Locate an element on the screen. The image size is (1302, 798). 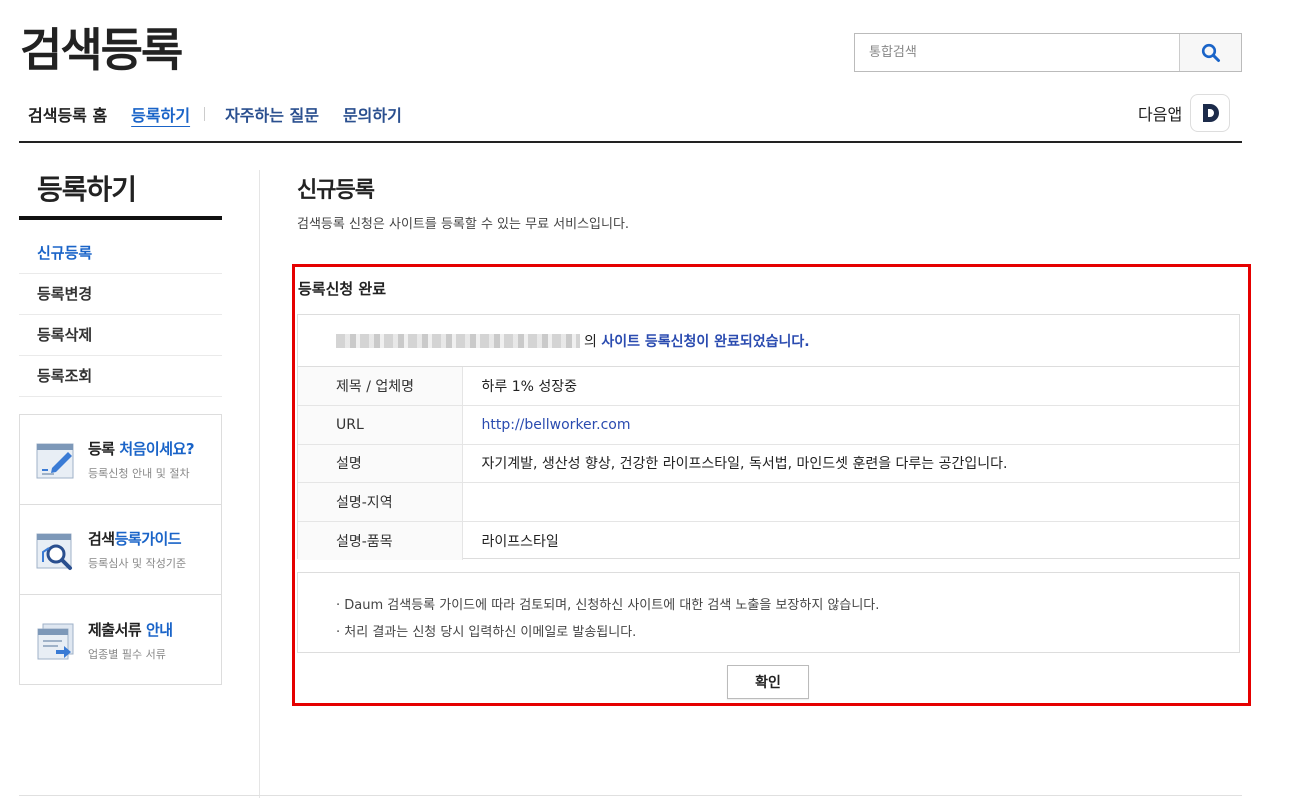
banner-first-title-b: 처음이세요? is located at coordinates (157, 449).